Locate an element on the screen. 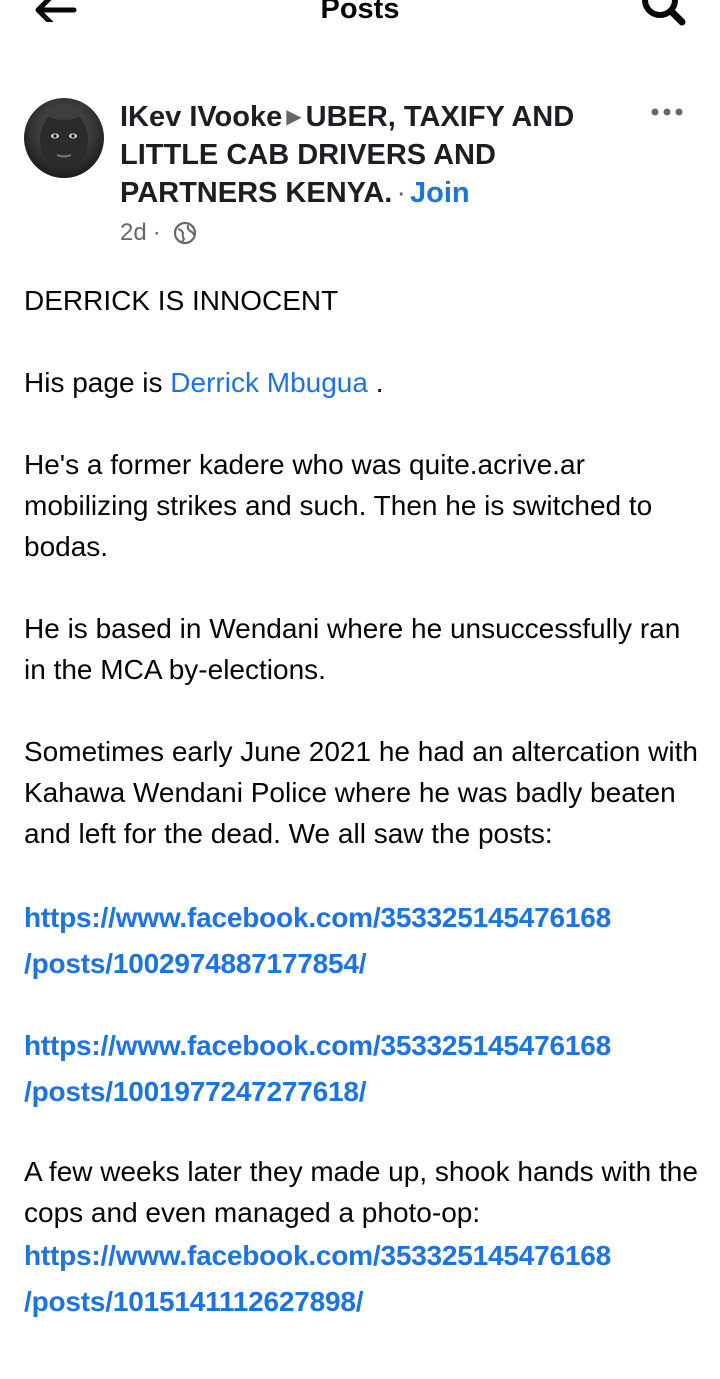  search-icon is located at coordinates (664, 15).